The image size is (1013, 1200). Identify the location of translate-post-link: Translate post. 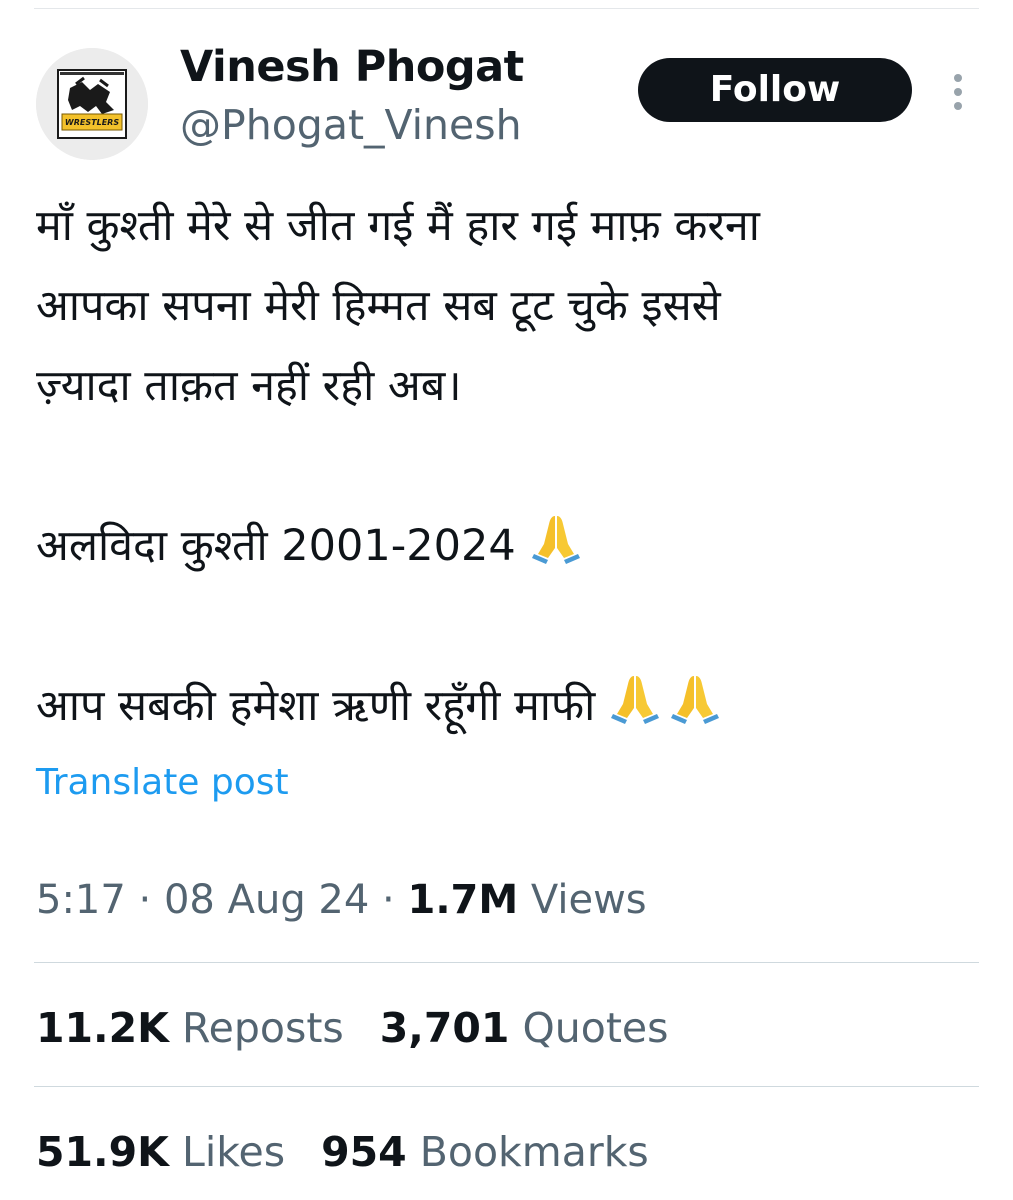
(162, 783).